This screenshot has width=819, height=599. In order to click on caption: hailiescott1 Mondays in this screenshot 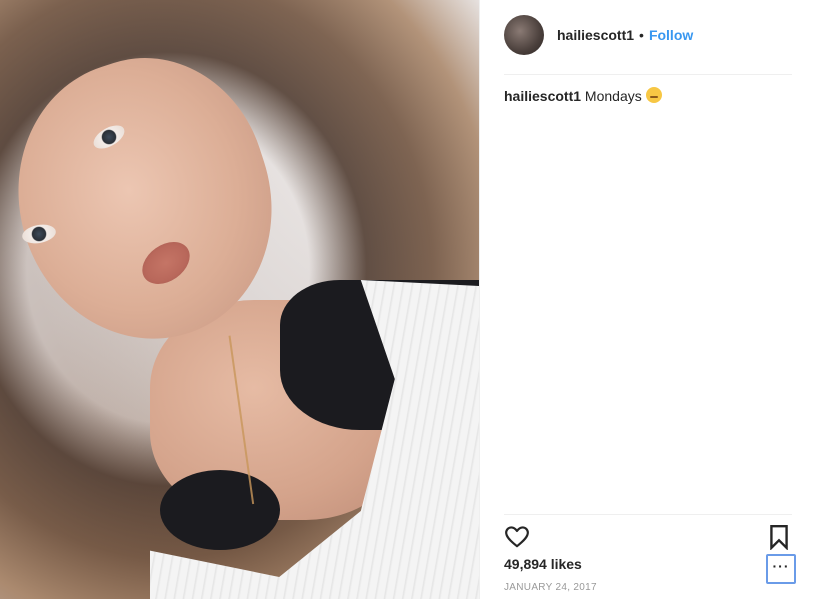, I will do `click(648, 96)`.